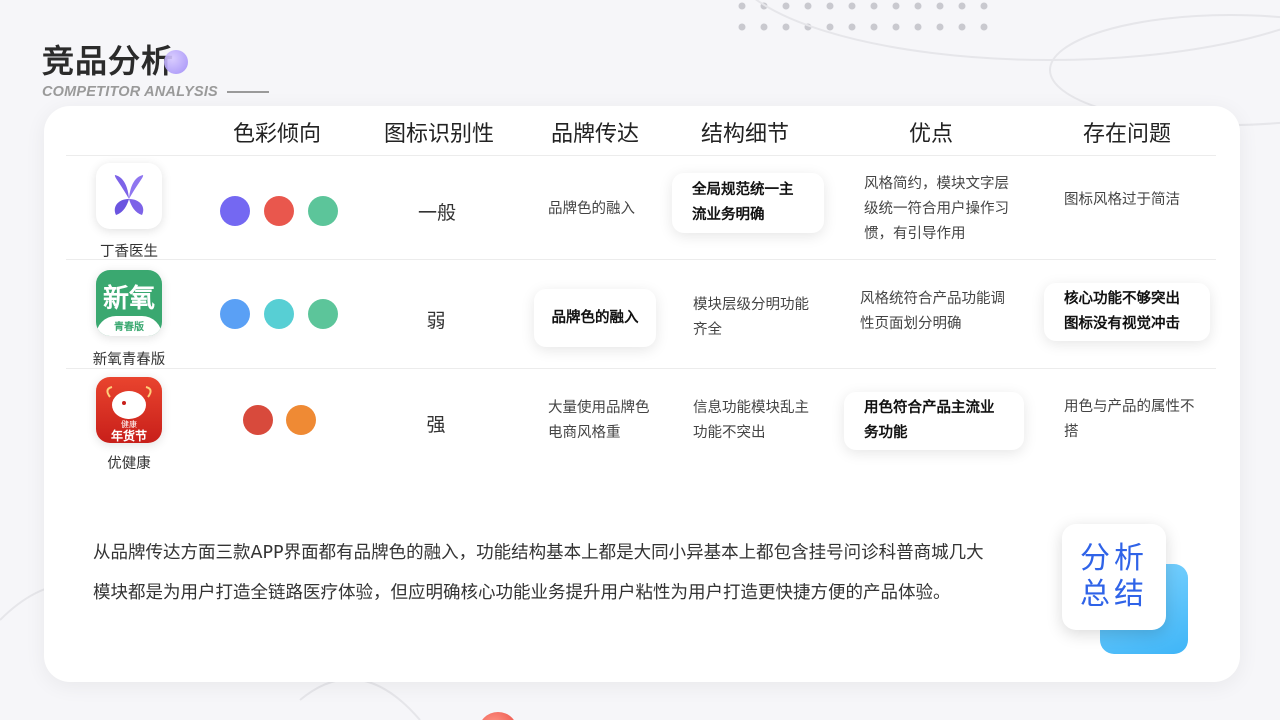  I want to click on pros-text: 风格统符合产品功能调性页面划分明确, so click(932, 311).